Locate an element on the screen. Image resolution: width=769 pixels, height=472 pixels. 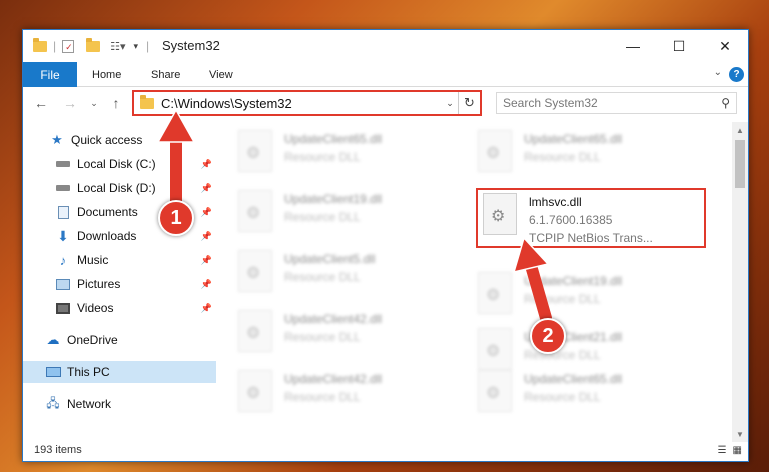
view-toggle: ☰ ▦ is located at coordinates (730, 450).